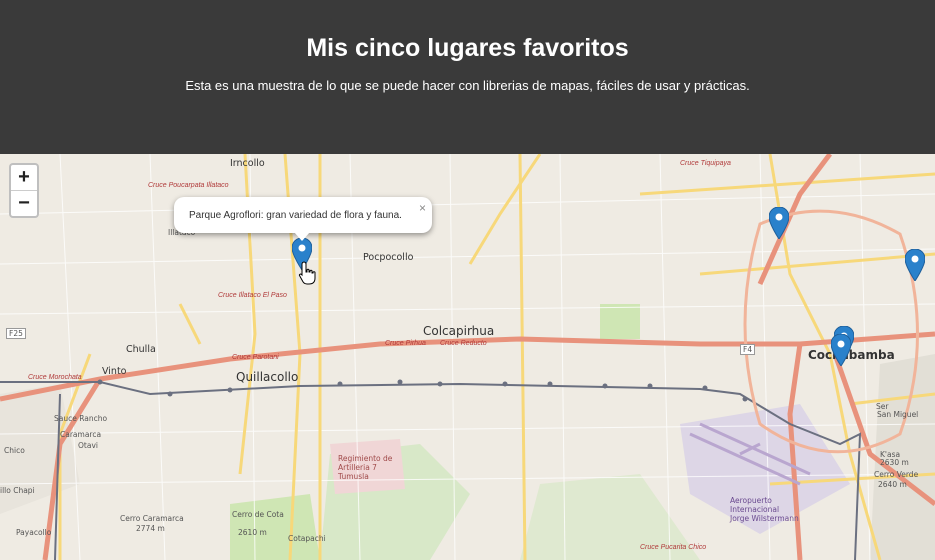 The height and width of the screenshot is (560, 935). Describe the element at coordinates (255, 357) in the screenshot. I see `road-label-parotani: Cruce Parotani` at that location.